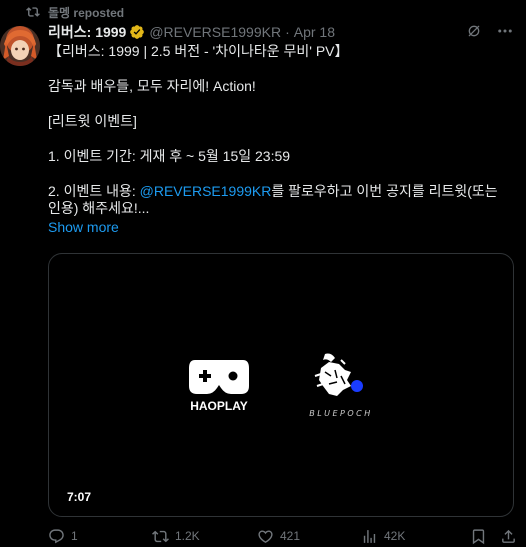  I want to click on reply-count: 1, so click(74, 536).